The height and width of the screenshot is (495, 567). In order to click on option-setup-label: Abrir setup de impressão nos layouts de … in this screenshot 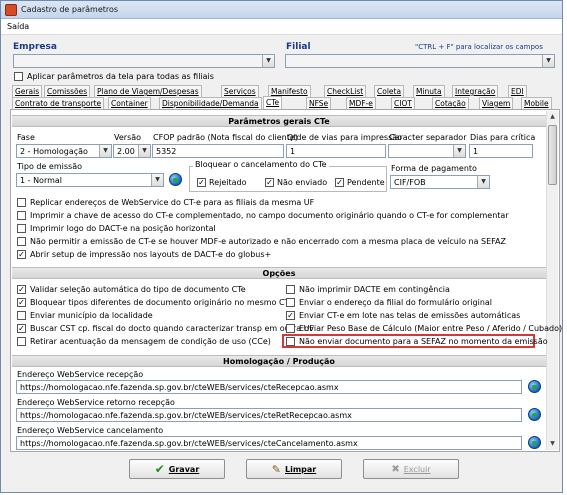, I will do `click(151, 254)`.